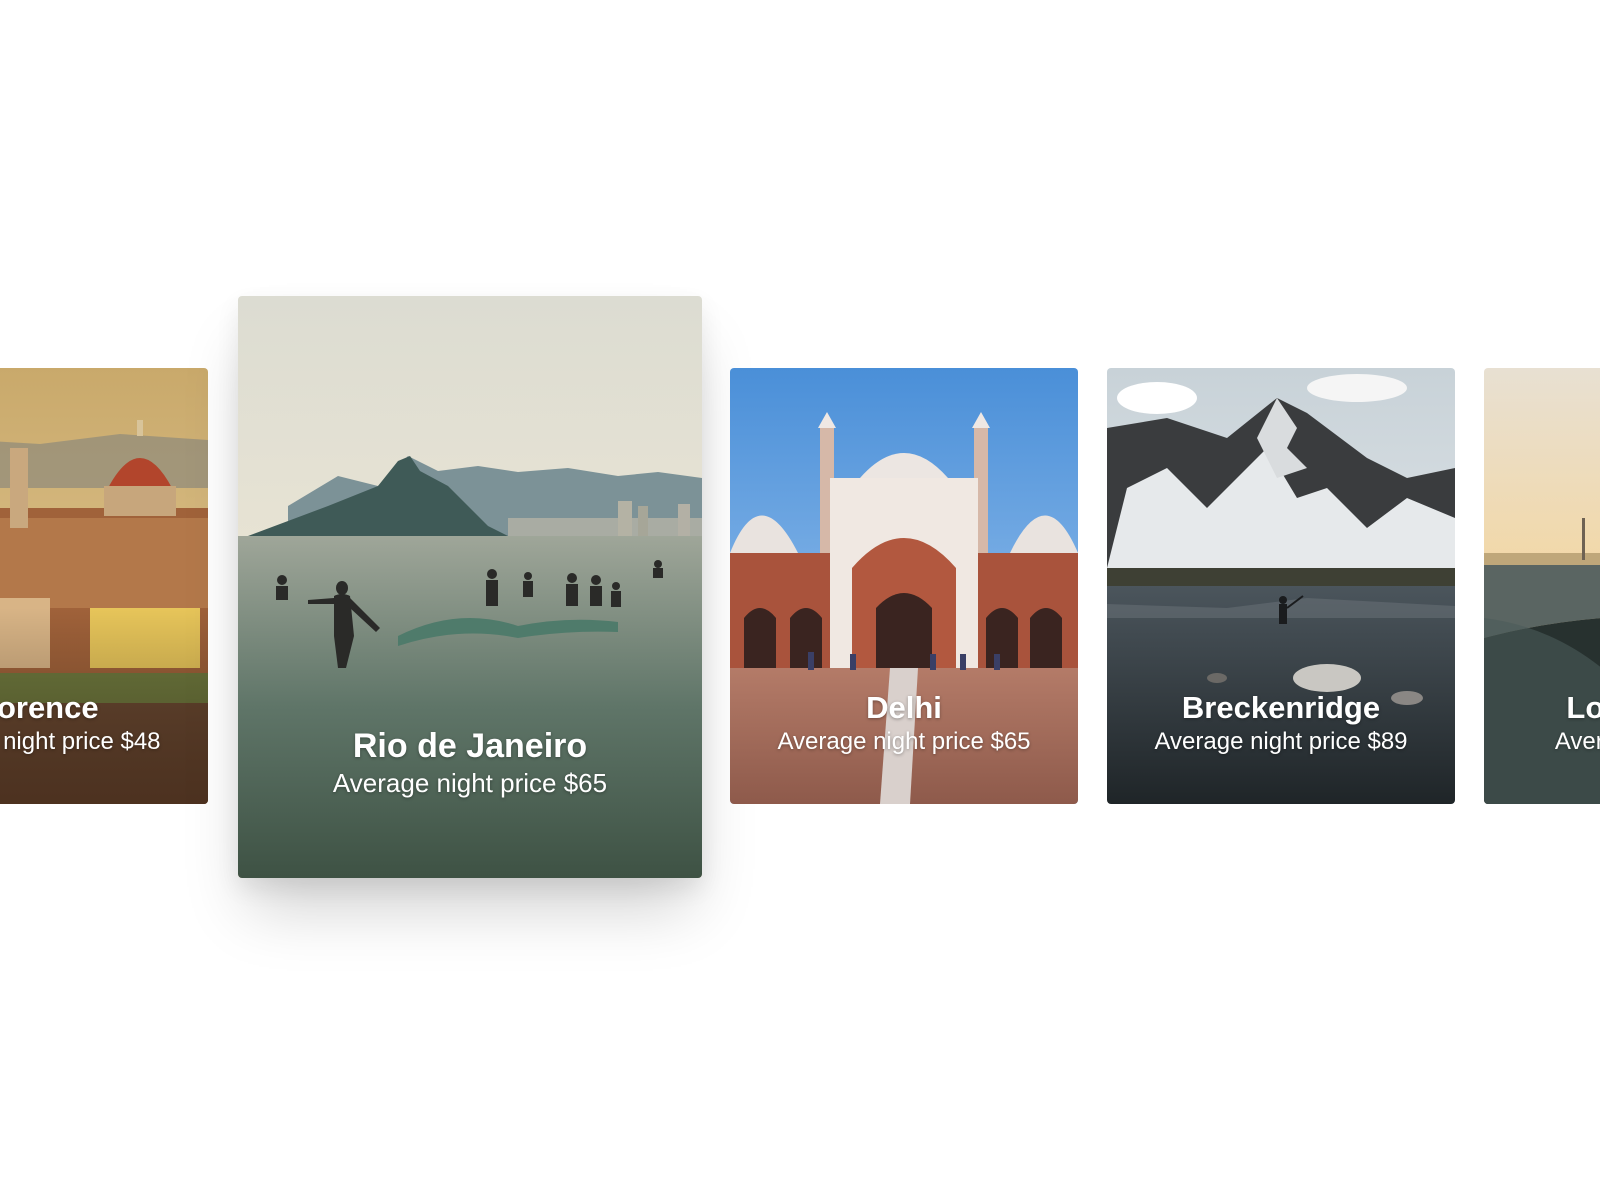 The image size is (1600, 1200). What do you see at coordinates (1281, 707) in the screenshot?
I see `city-name: Breckenridge` at bounding box center [1281, 707].